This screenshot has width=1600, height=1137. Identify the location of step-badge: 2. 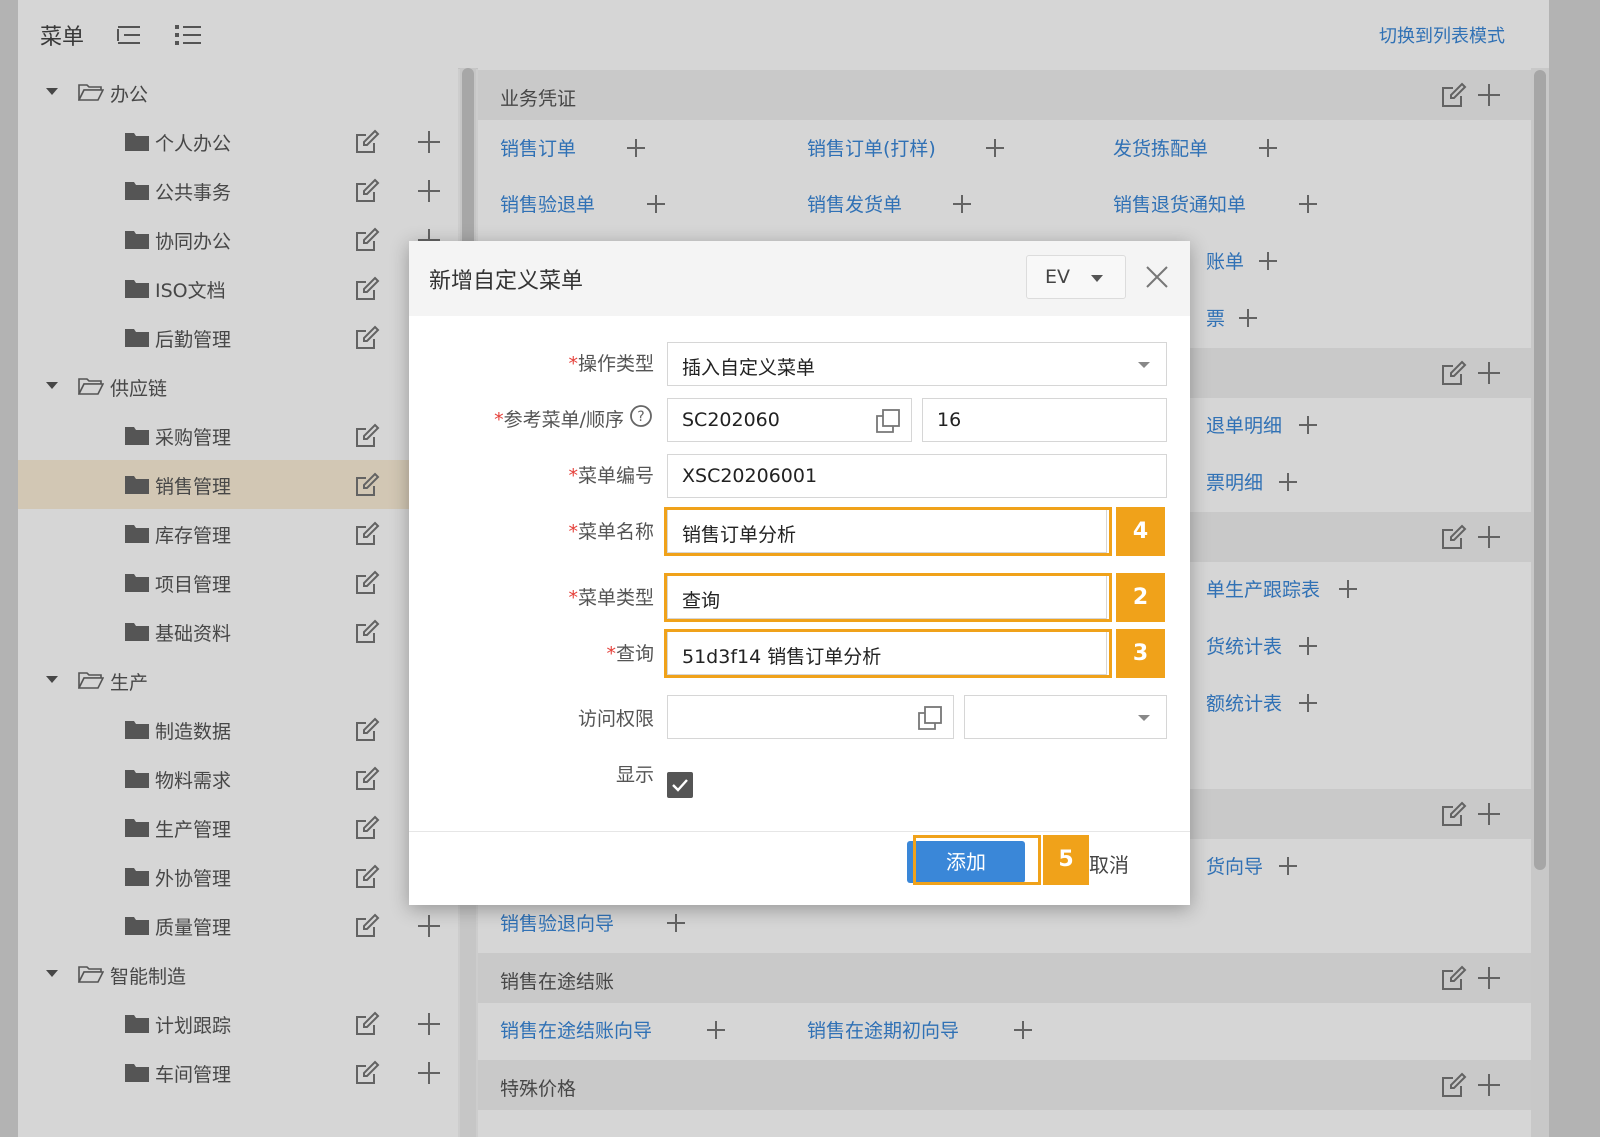
(1140, 597).